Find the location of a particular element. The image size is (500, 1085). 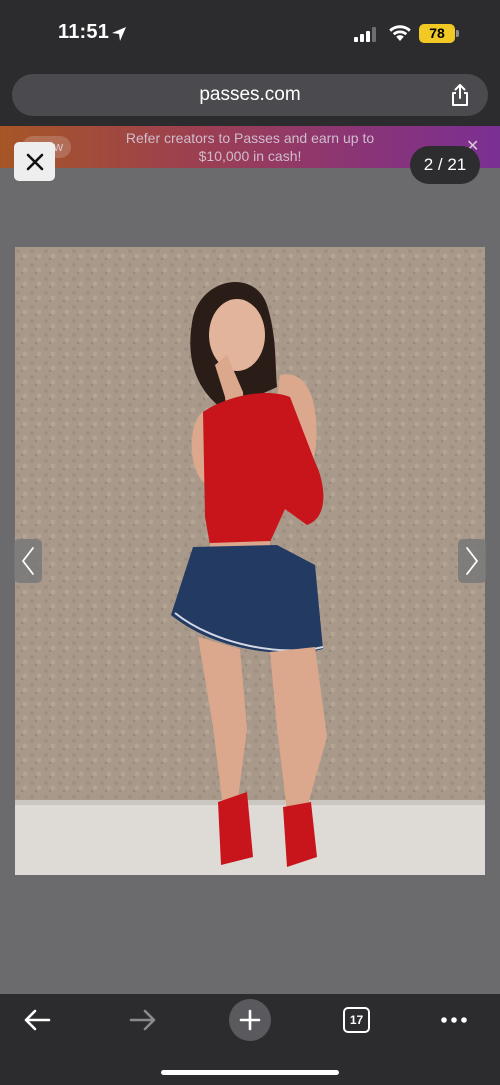

arrow-right-icon is located at coordinates (143, 1020).